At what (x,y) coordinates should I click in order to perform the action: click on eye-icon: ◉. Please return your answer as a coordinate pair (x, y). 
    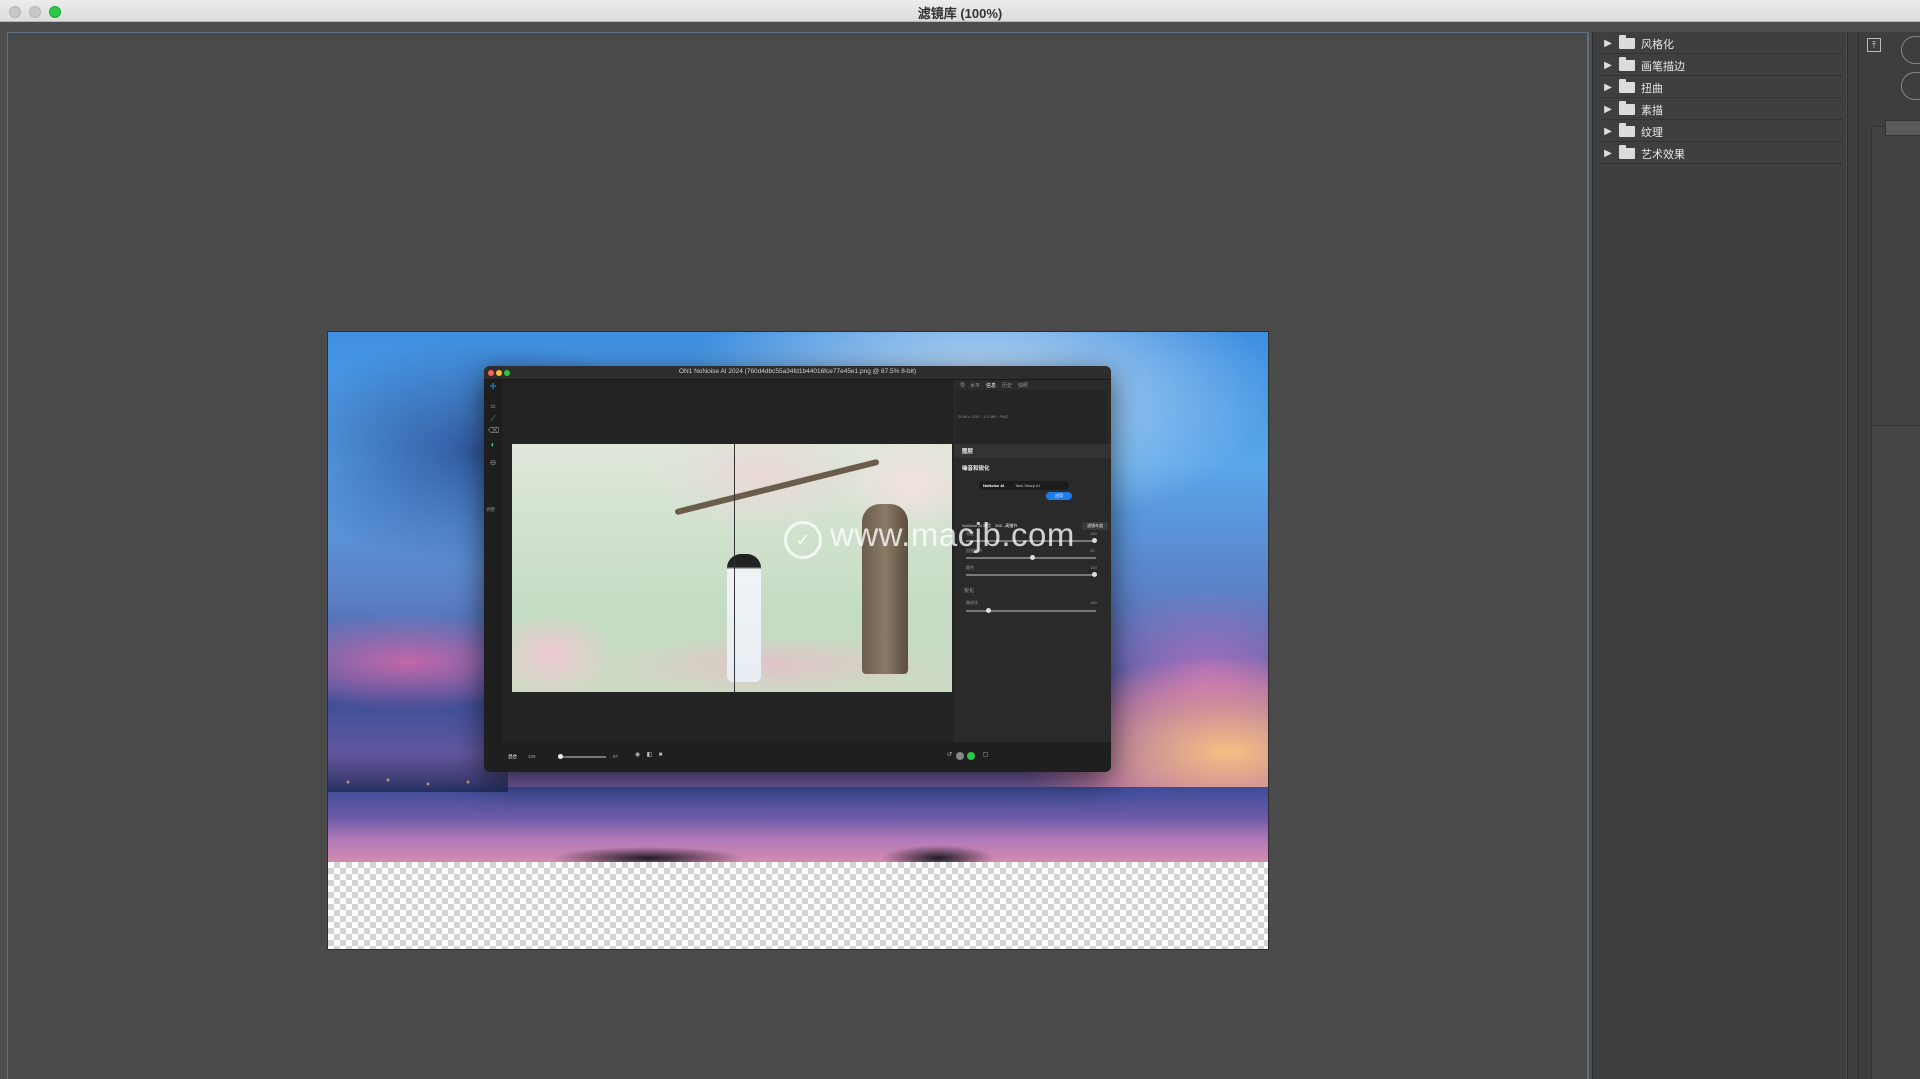
    Looking at the image, I should click on (637, 755).